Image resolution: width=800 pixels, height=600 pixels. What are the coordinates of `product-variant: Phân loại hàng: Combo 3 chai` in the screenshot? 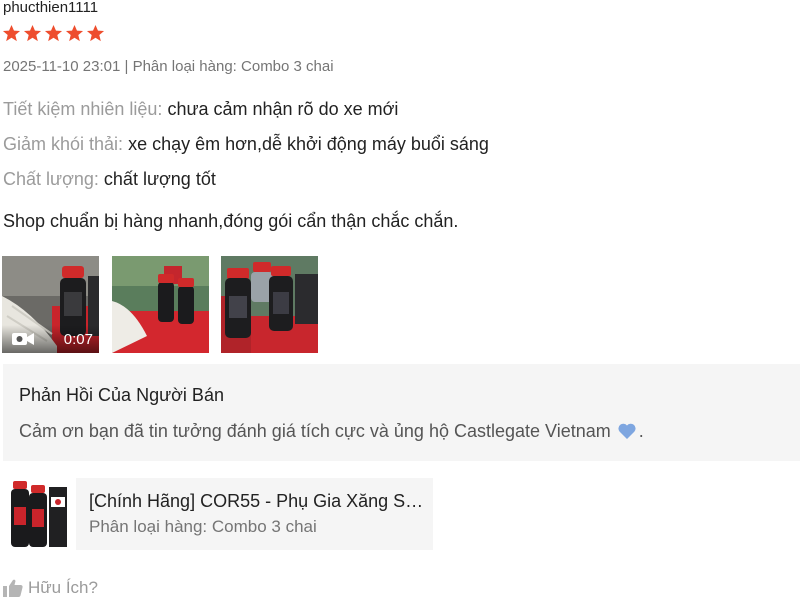 It's located at (203, 527).